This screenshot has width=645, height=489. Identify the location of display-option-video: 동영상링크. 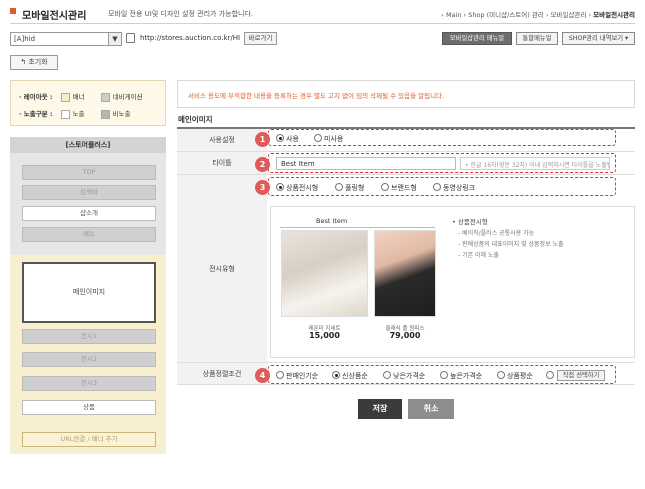
(454, 188).